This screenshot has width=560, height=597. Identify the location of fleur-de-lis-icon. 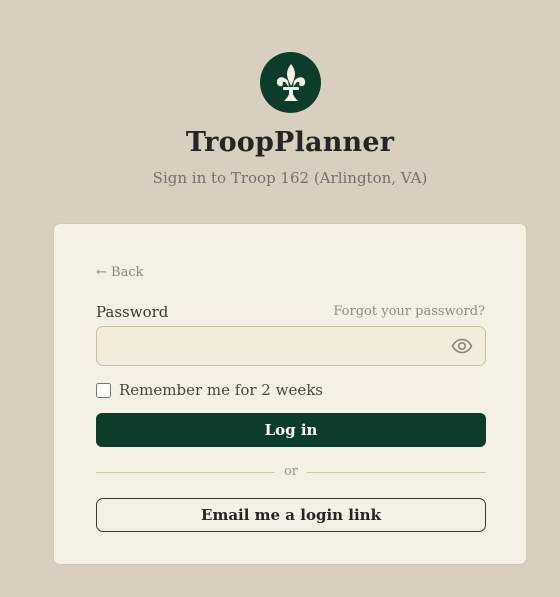
(290, 82).